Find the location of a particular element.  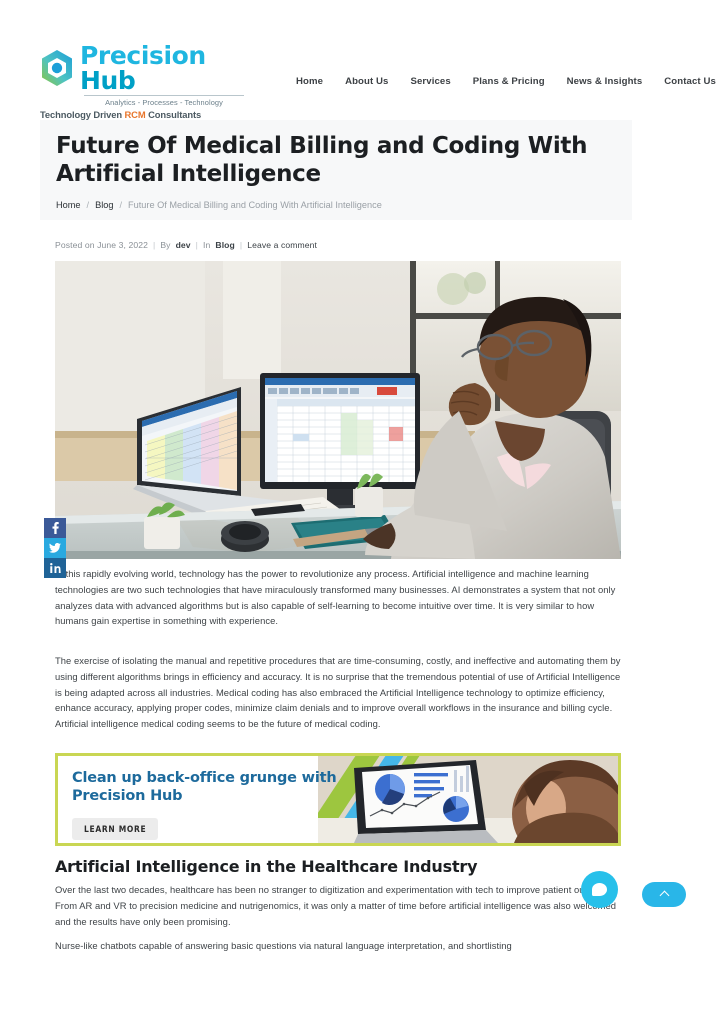

scroll-to-top-button is located at coordinates (664, 894).